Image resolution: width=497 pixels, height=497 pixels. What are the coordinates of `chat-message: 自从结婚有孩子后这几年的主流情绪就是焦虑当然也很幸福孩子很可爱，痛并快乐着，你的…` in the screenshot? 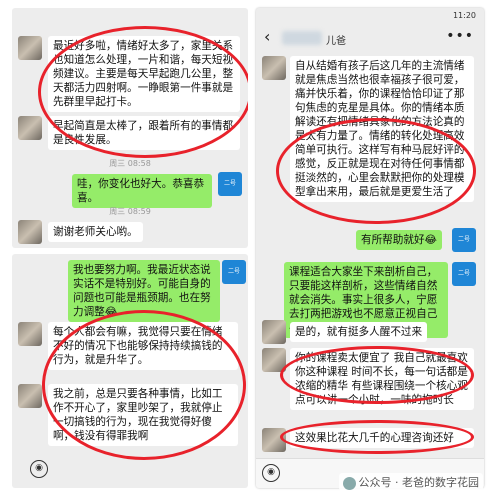 It's located at (382, 129).